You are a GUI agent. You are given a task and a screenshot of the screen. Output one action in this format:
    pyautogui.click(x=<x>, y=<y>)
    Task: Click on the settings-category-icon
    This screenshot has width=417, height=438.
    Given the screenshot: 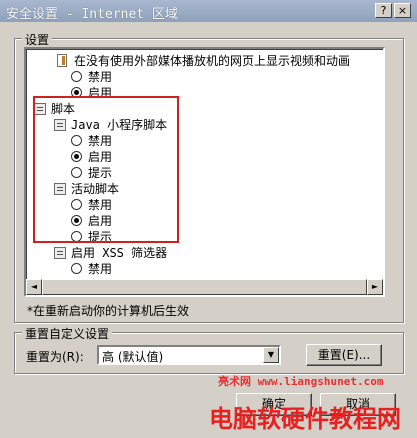 What is the action you would take?
    pyautogui.click(x=60, y=253)
    